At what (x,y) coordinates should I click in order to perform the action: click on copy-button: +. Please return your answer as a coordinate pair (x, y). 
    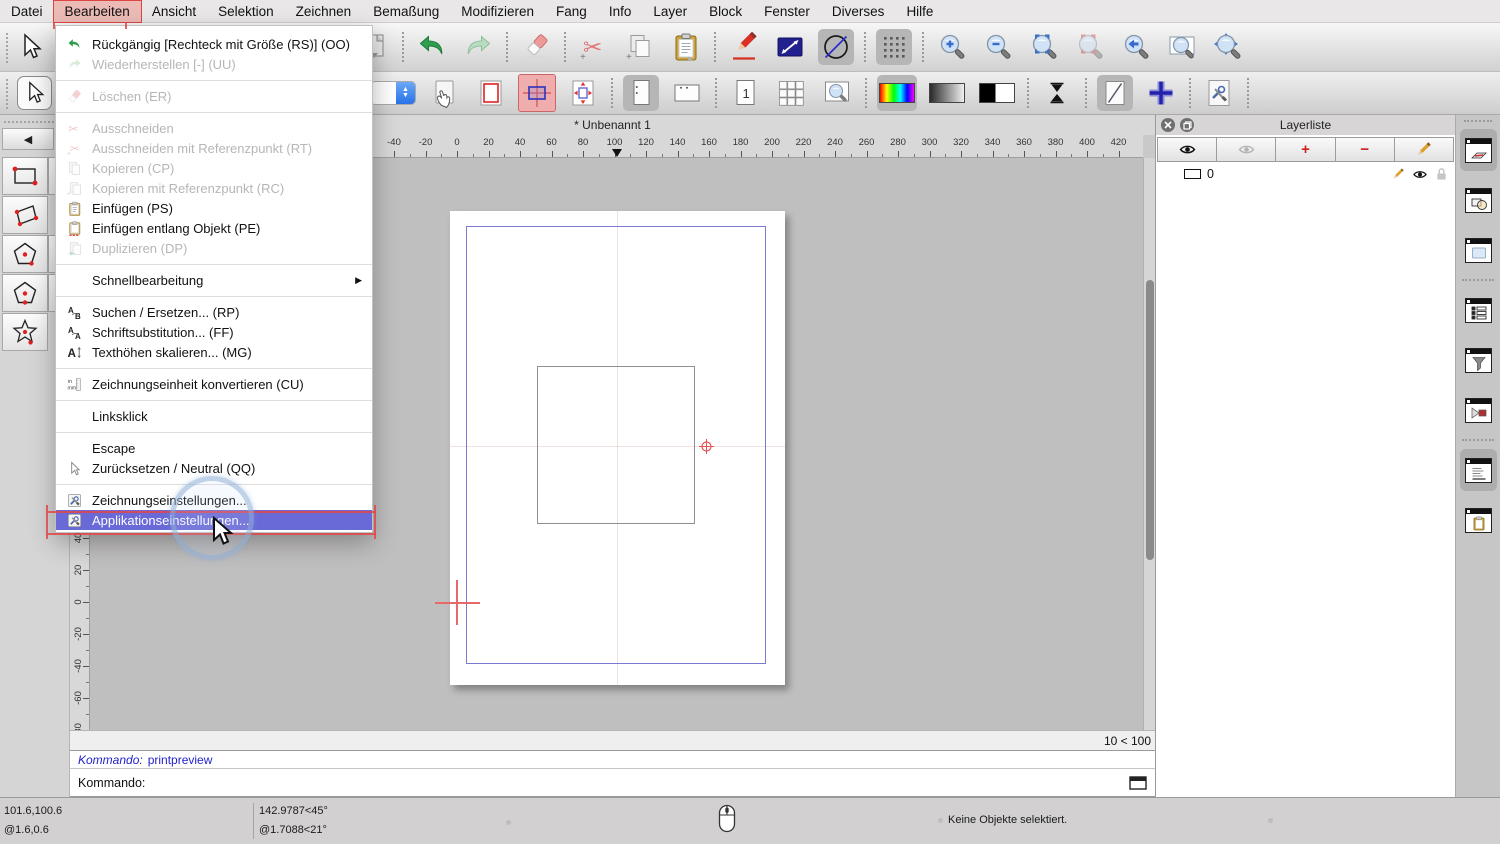
    Looking at the image, I should click on (640, 47).